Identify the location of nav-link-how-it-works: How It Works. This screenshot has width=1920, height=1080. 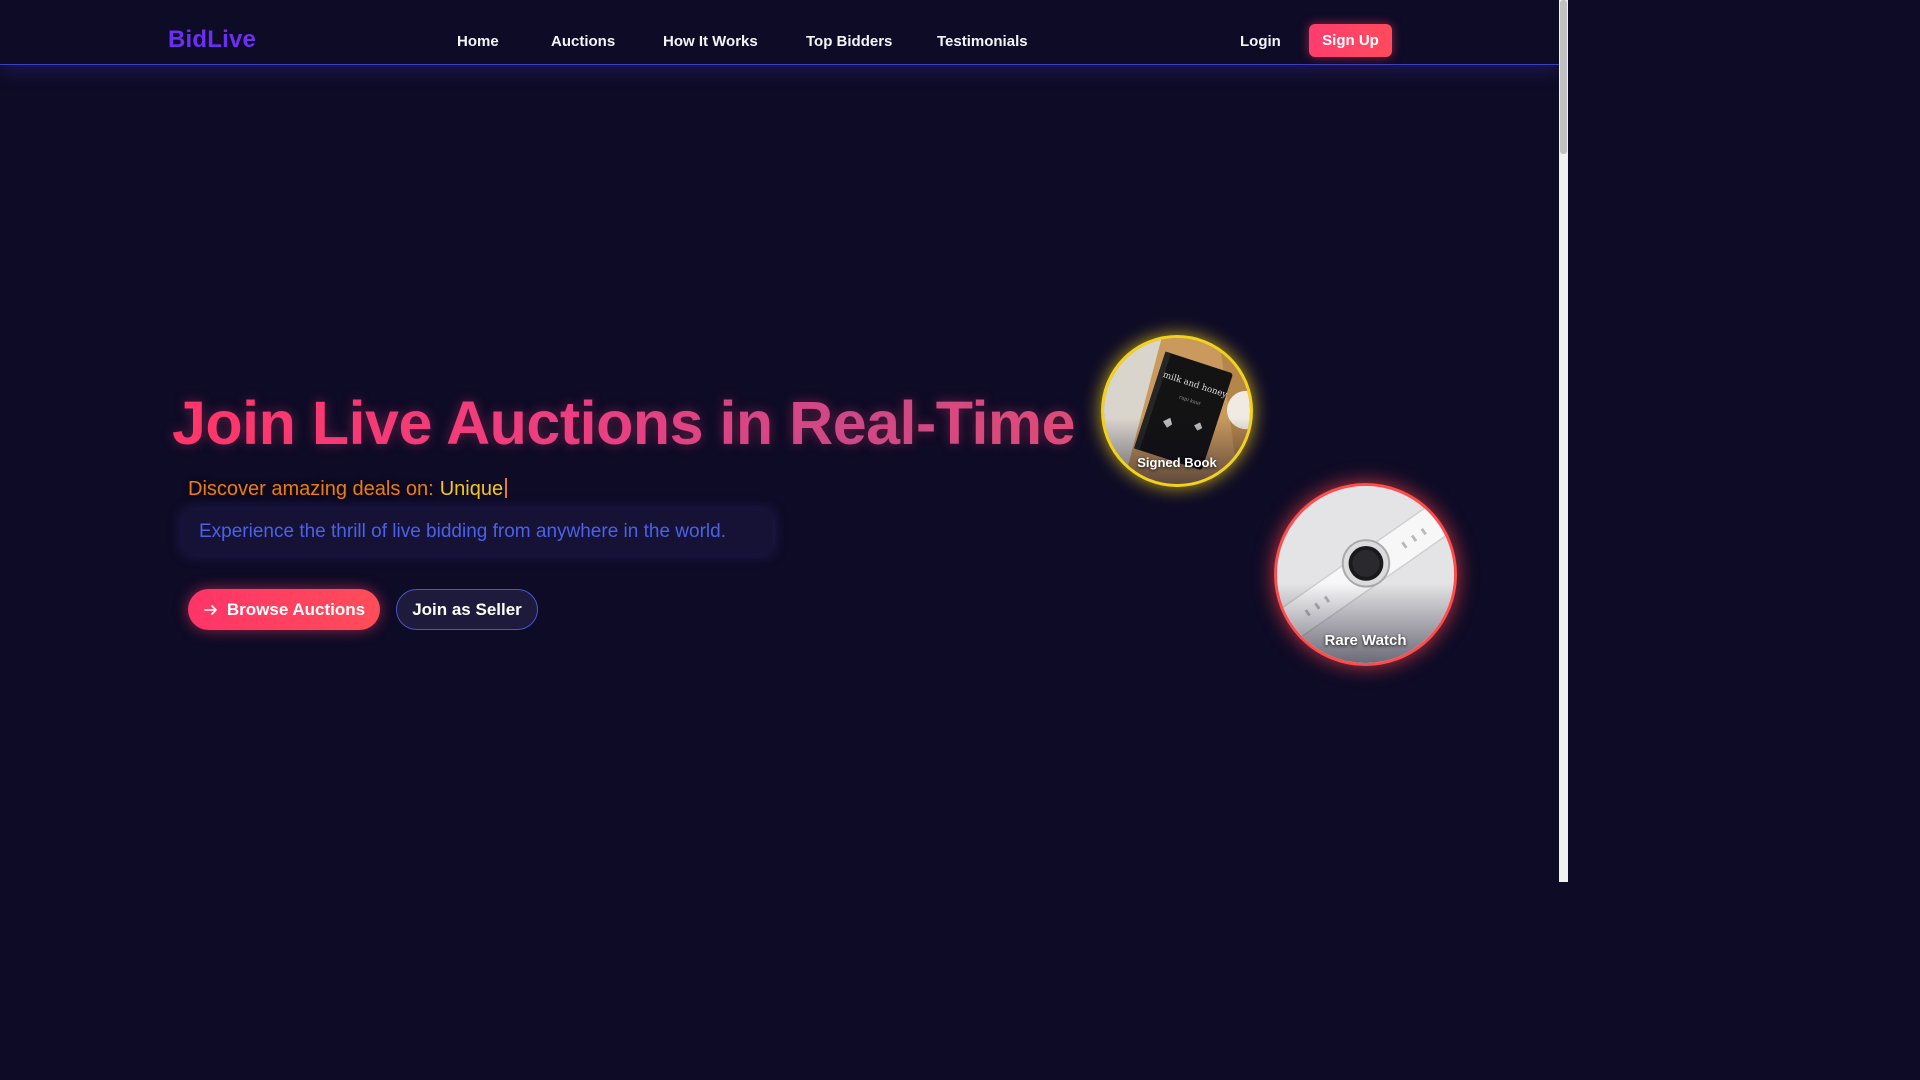
(710, 41).